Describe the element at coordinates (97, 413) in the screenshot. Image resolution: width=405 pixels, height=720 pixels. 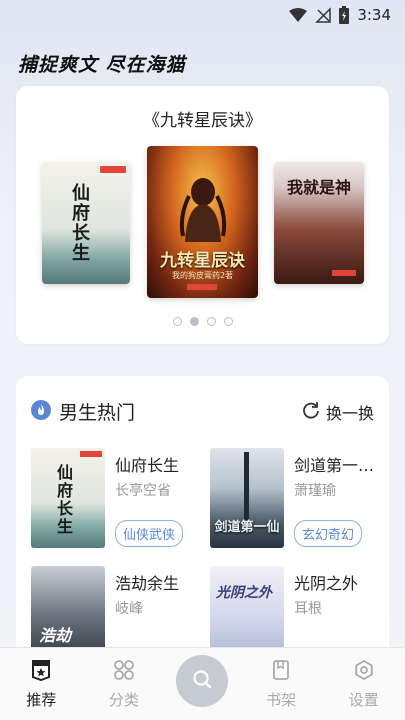
I see `hot-section-title: 男生热门` at that location.